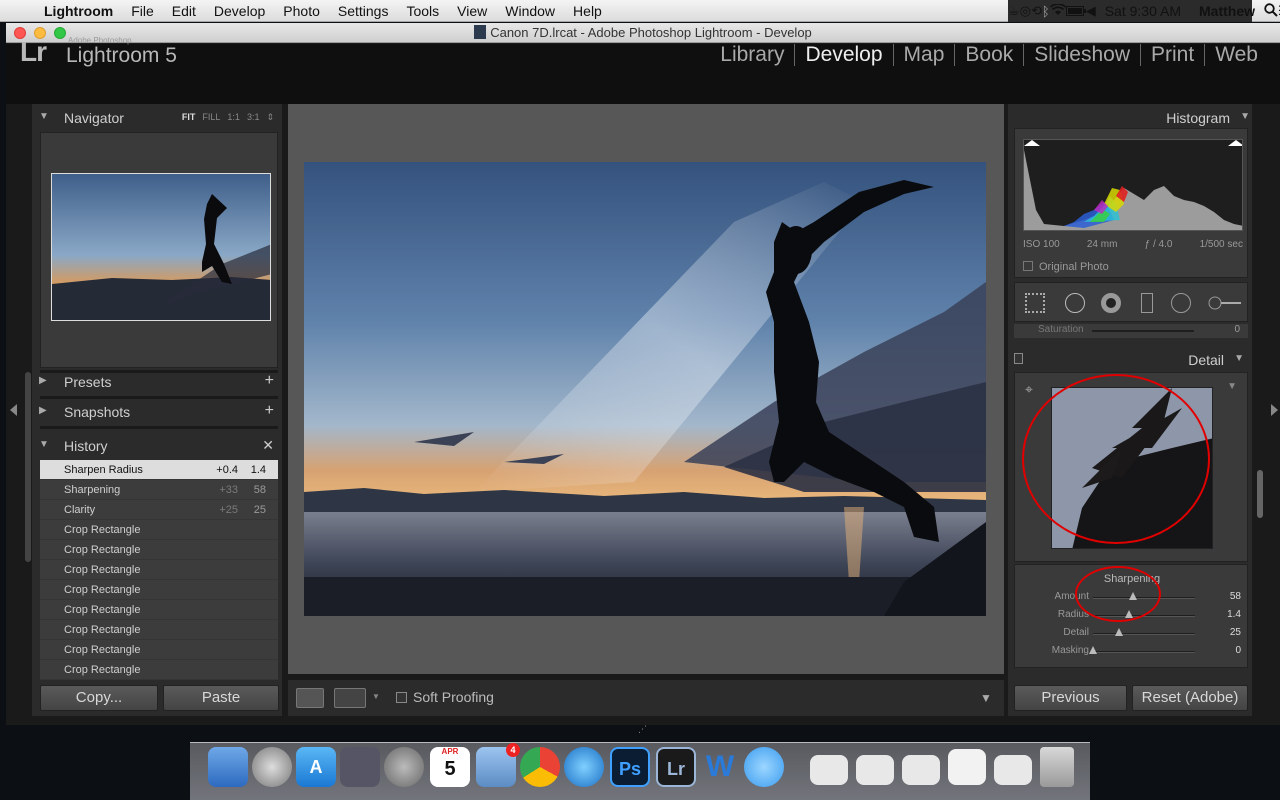 This screenshot has width=1280, height=800. Describe the element at coordinates (472, 11) in the screenshot. I see `menu-view: View` at that location.